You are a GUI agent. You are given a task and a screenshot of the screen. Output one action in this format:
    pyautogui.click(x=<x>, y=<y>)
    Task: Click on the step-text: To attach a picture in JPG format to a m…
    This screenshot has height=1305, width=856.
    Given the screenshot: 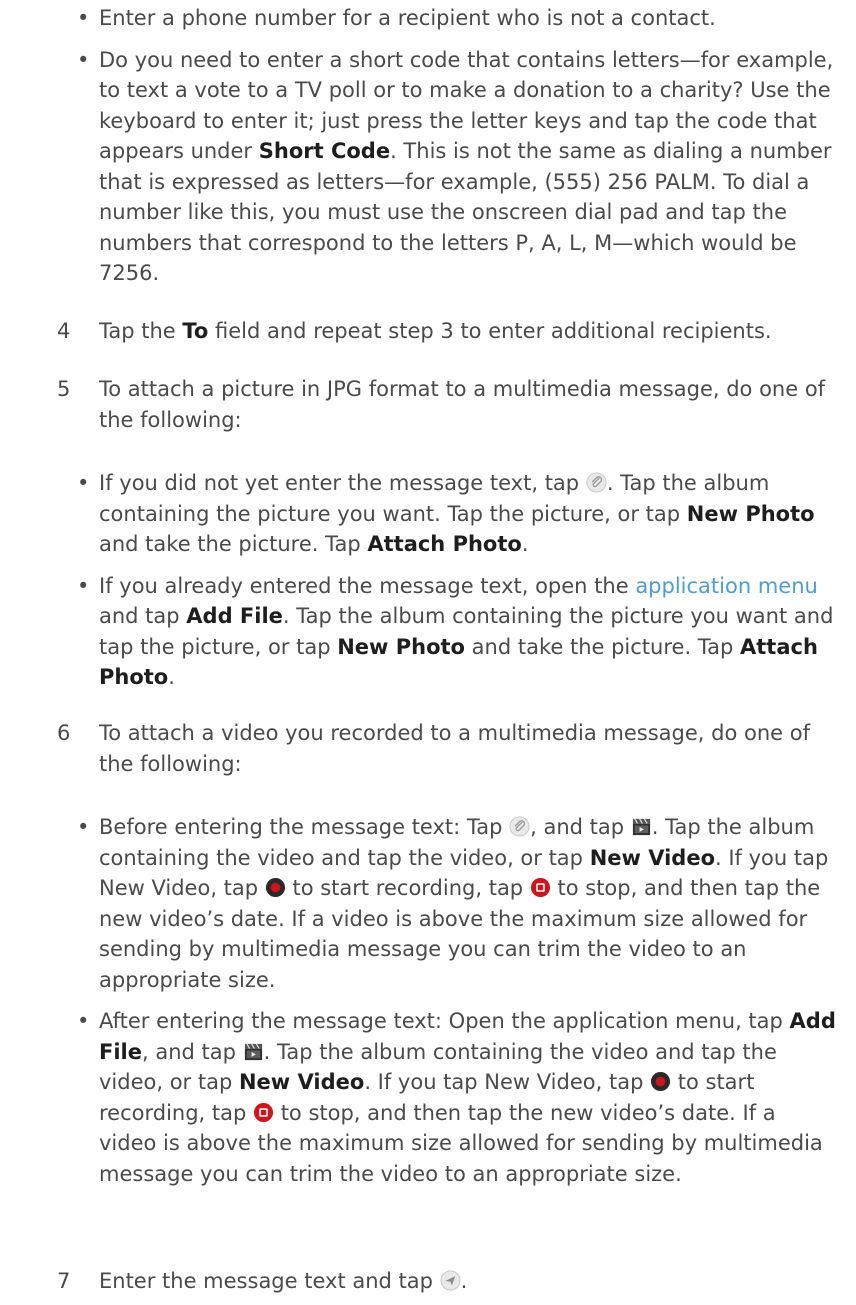 What is the action you would take?
    pyautogui.click(x=462, y=404)
    